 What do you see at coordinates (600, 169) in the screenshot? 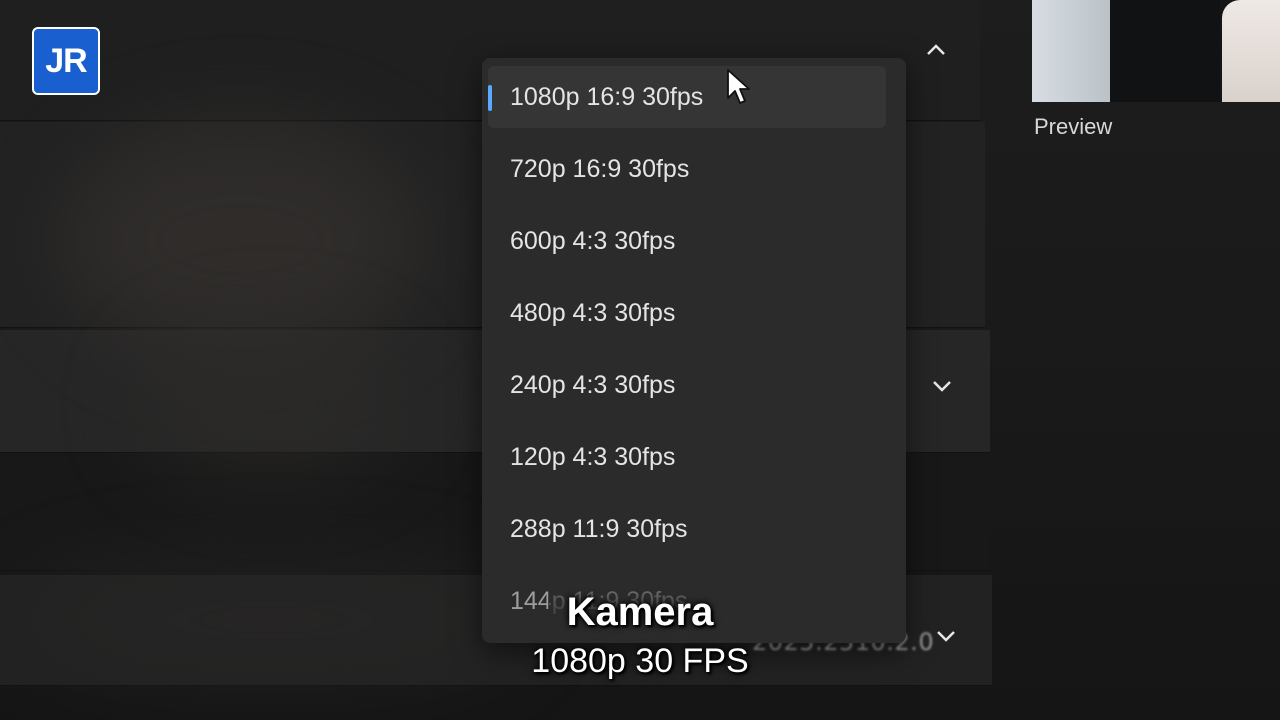
I see `option-label: 720p 16:9 30fps` at bounding box center [600, 169].